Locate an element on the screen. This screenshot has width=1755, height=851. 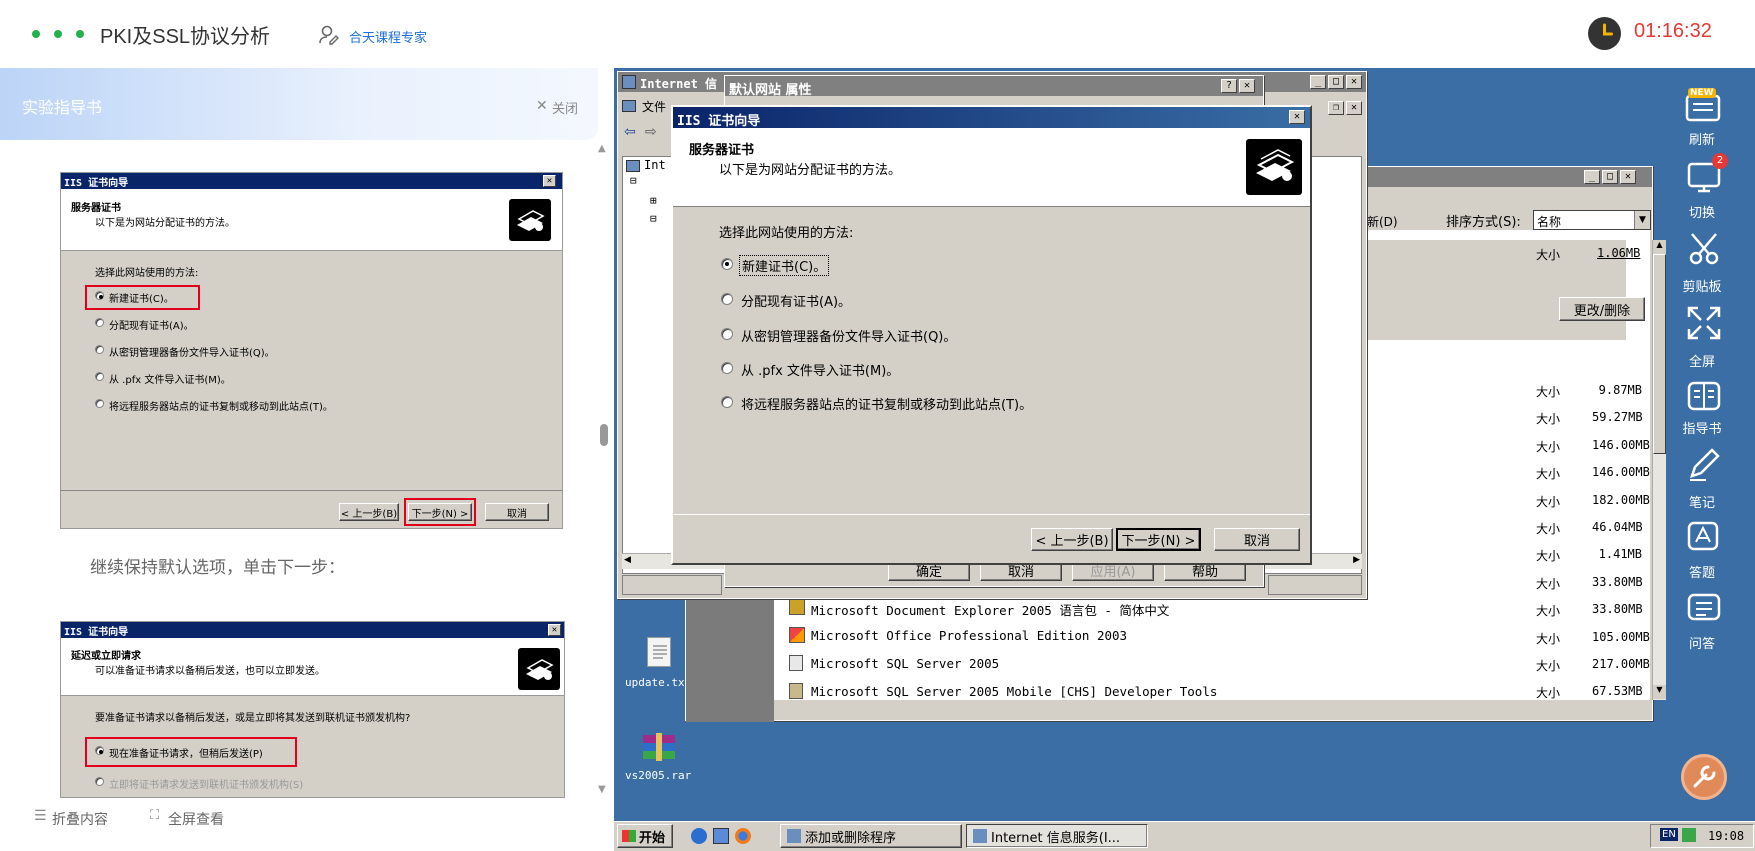
fullscreen-view-button: 全屏查看 is located at coordinates (196, 819).